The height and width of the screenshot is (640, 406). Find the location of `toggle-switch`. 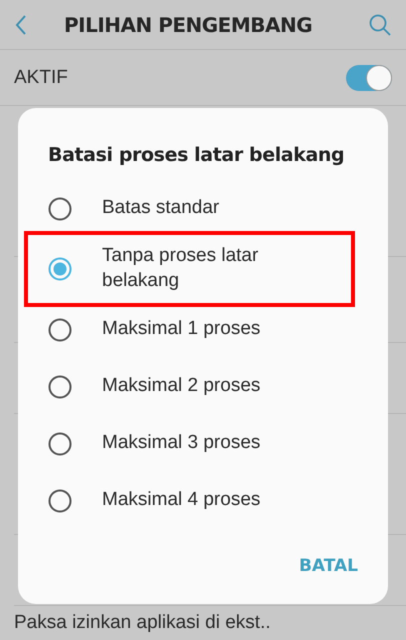

toggle-switch is located at coordinates (369, 77).